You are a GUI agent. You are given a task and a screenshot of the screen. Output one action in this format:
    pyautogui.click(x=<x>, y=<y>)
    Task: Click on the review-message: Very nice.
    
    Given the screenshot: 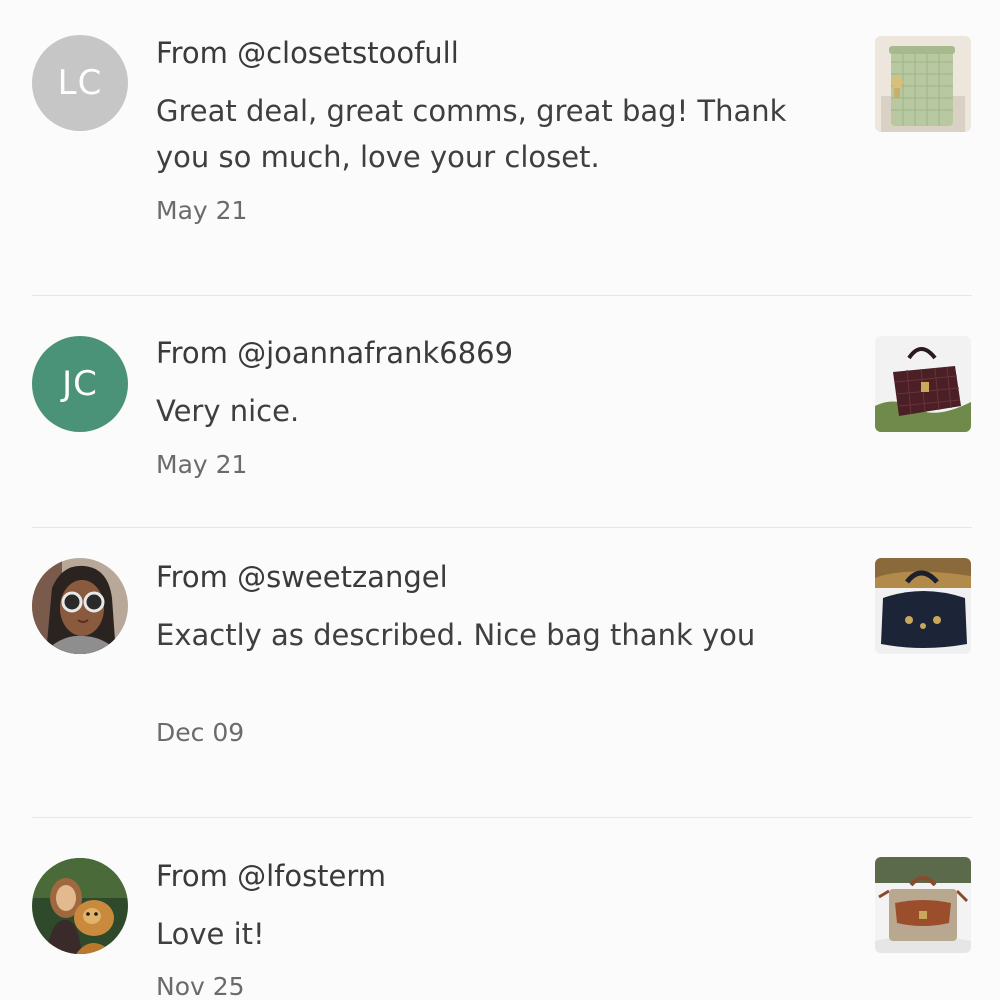 What is the action you would take?
    pyautogui.click(x=228, y=411)
    